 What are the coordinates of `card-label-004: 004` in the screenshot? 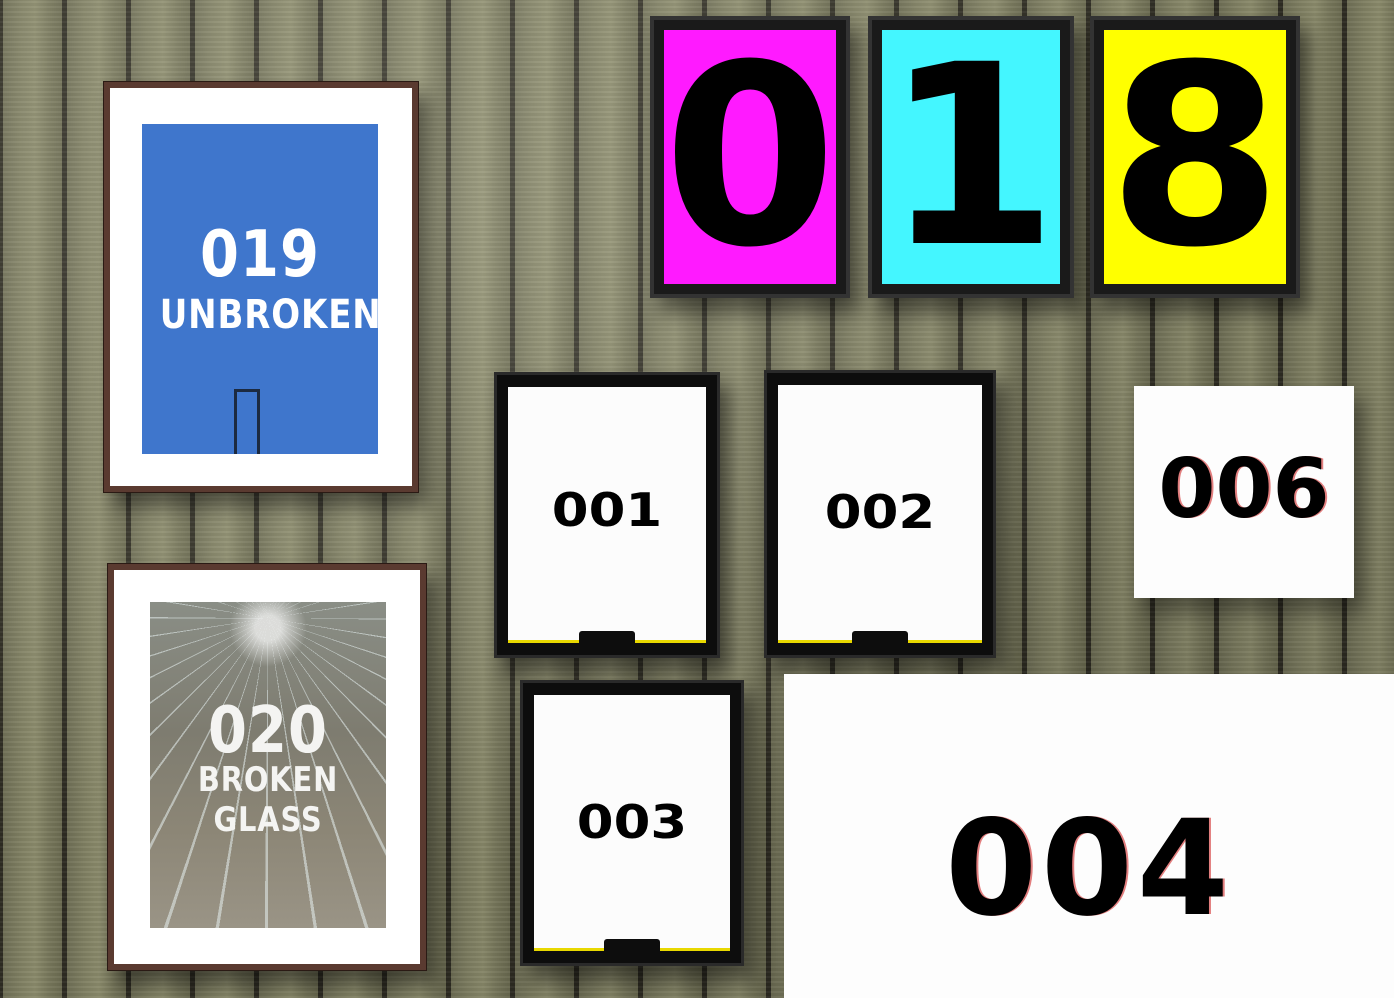 It's located at (1089, 869).